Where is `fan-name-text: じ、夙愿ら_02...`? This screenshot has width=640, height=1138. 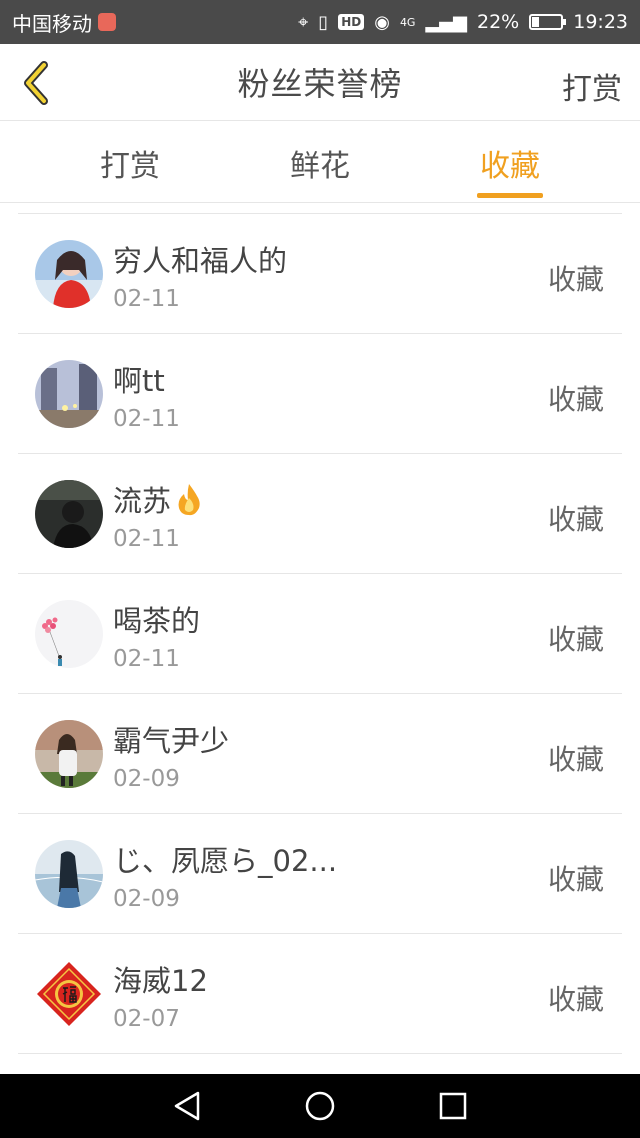
fan-name-text: じ、夙愿ら_02... is located at coordinates (225, 861).